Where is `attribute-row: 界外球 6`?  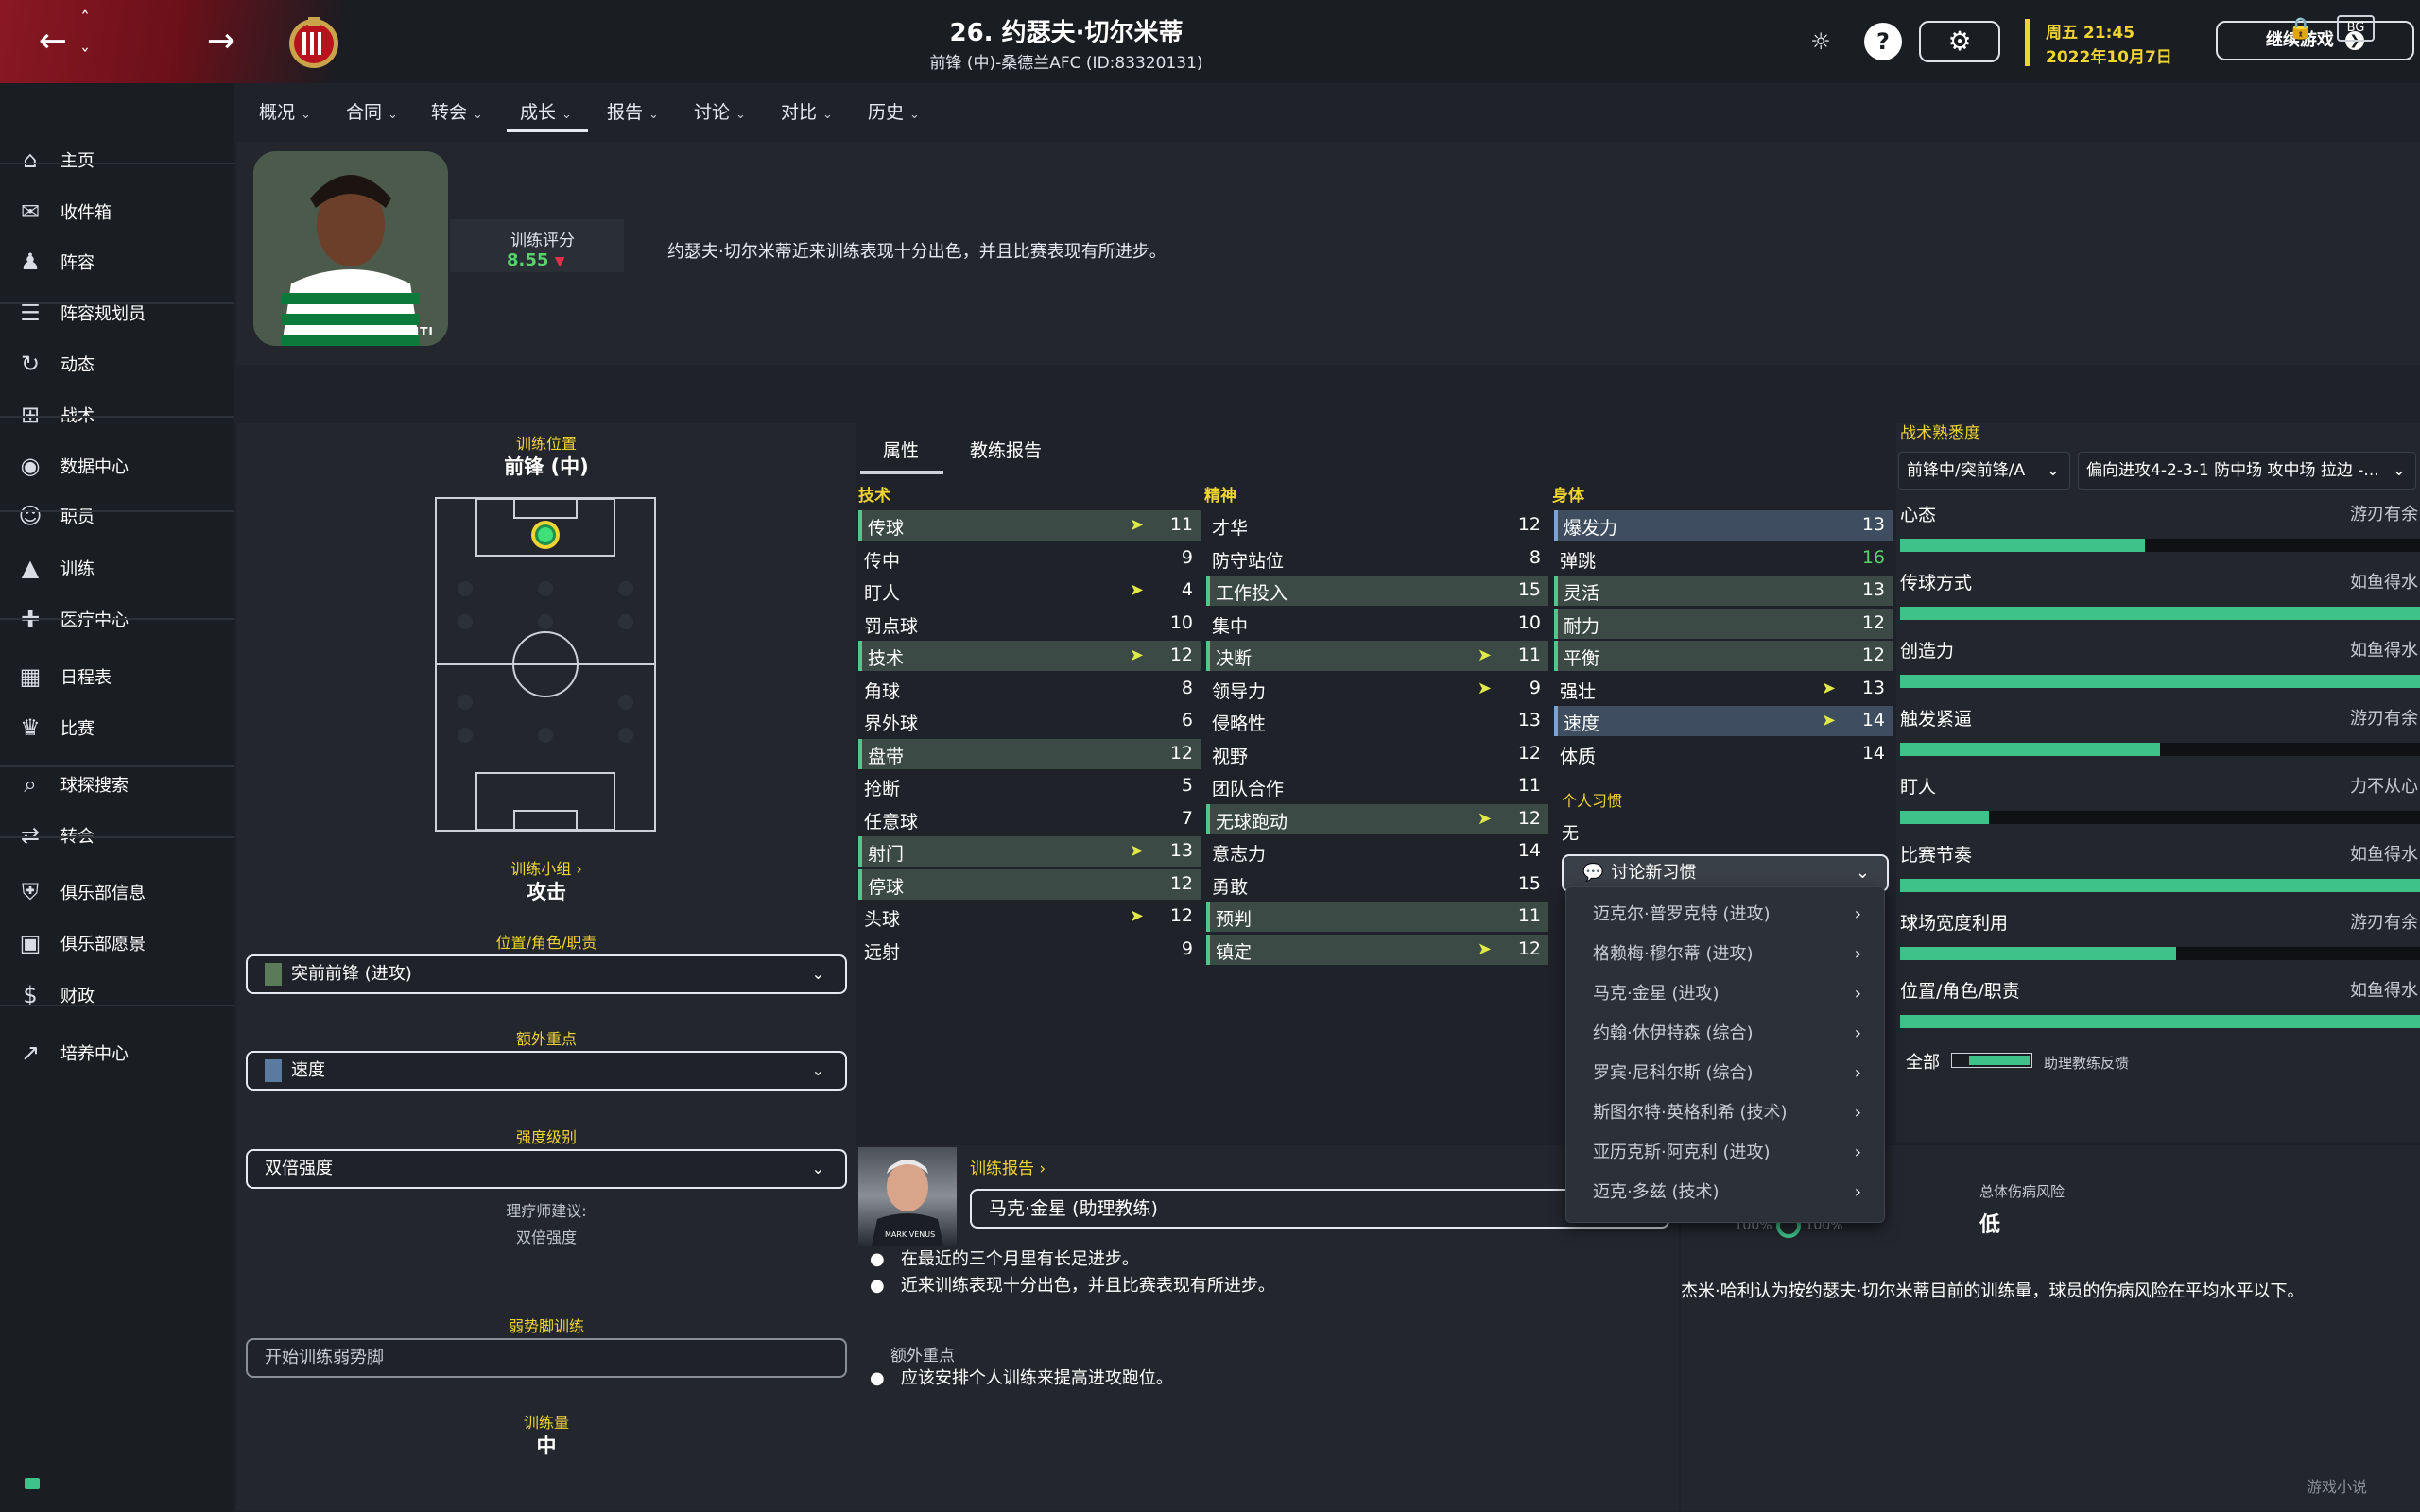
attribute-row: 界外球 6 is located at coordinates (1029, 721).